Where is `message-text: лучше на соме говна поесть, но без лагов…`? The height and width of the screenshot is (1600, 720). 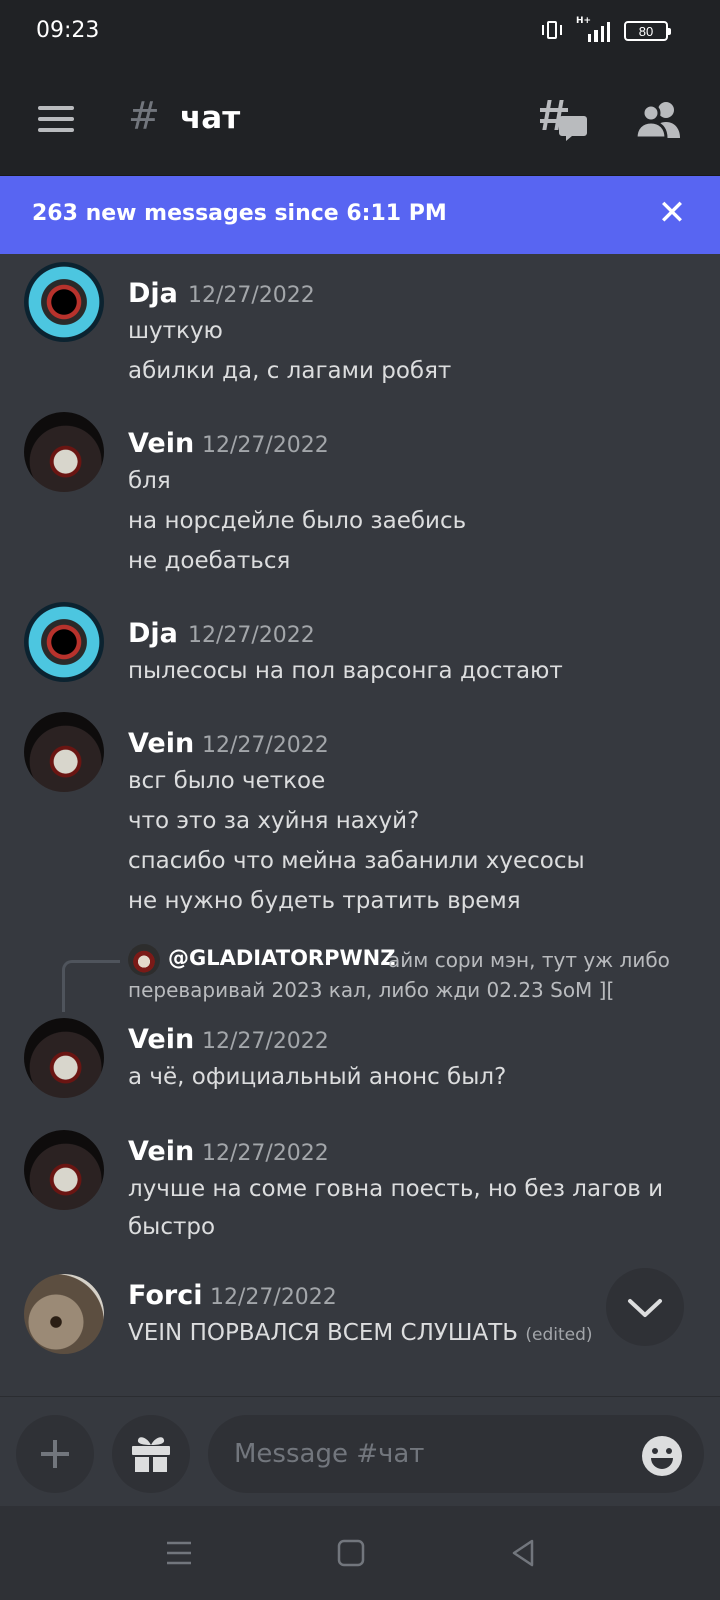
message-text: лучше на соме говна поесть, но без лагов… is located at coordinates (396, 1189).